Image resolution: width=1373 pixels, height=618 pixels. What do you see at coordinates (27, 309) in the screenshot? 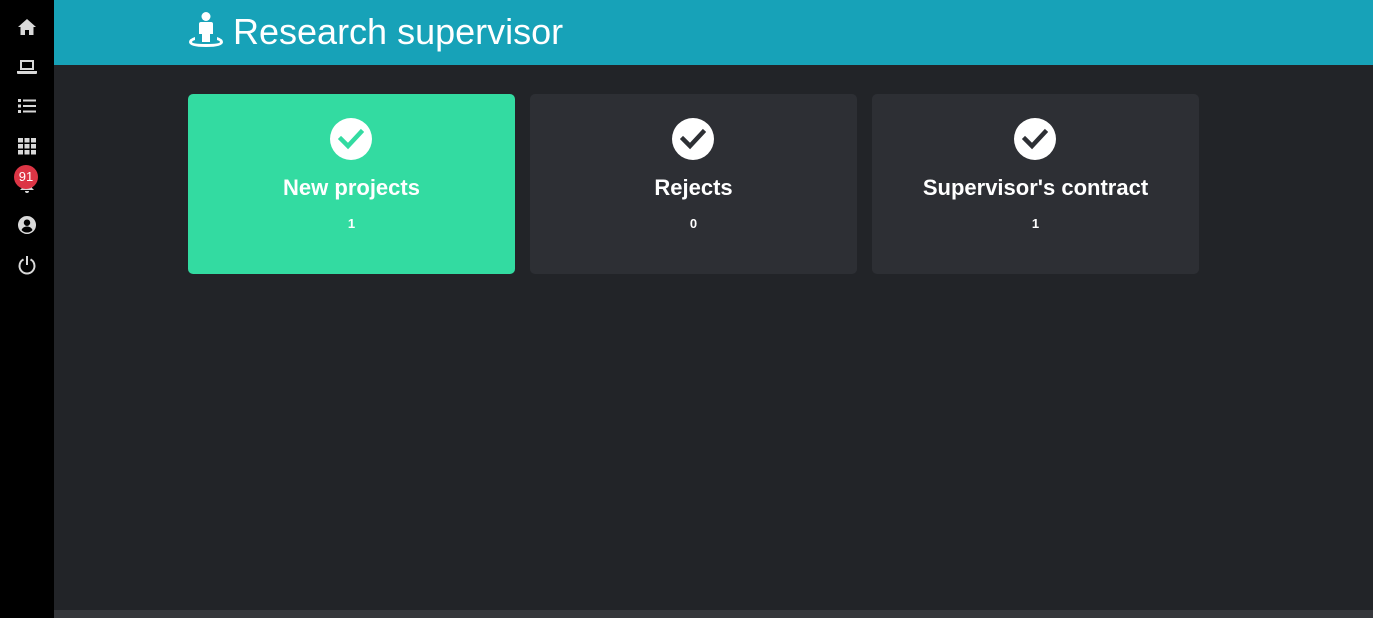
I see `sidebar: 91` at bounding box center [27, 309].